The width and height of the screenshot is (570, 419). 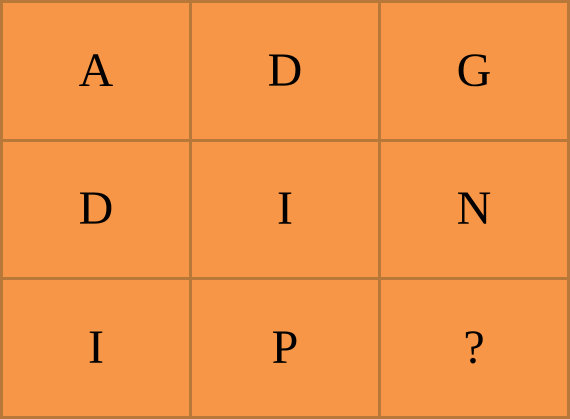 What do you see at coordinates (474, 209) in the screenshot?
I see `grid-cell-r2c3: N` at bounding box center [474, 209].